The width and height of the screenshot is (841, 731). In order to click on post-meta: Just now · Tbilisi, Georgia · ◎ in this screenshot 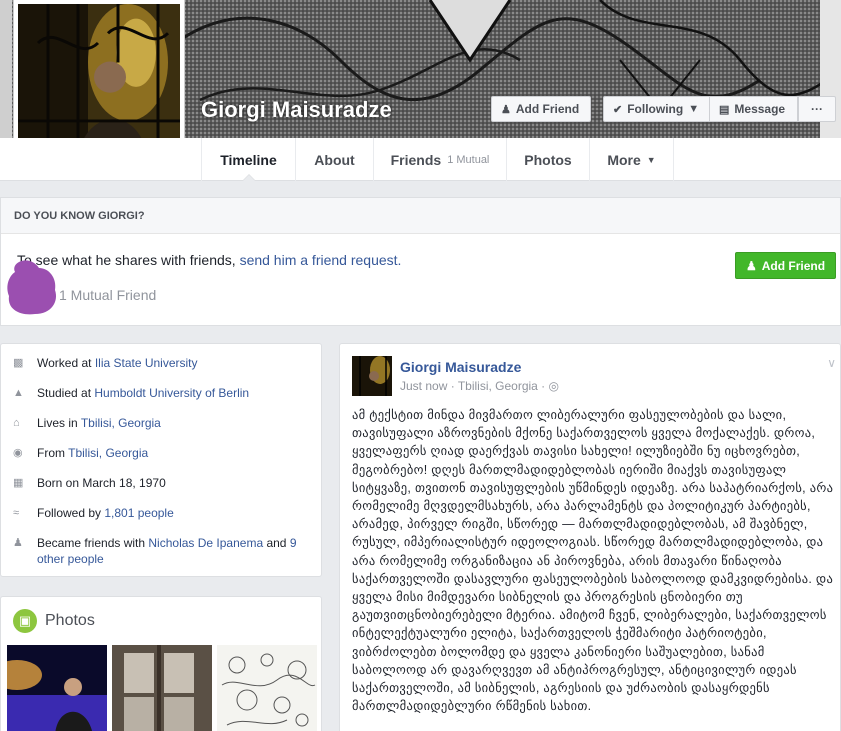, I will do `click(479, 386)`.